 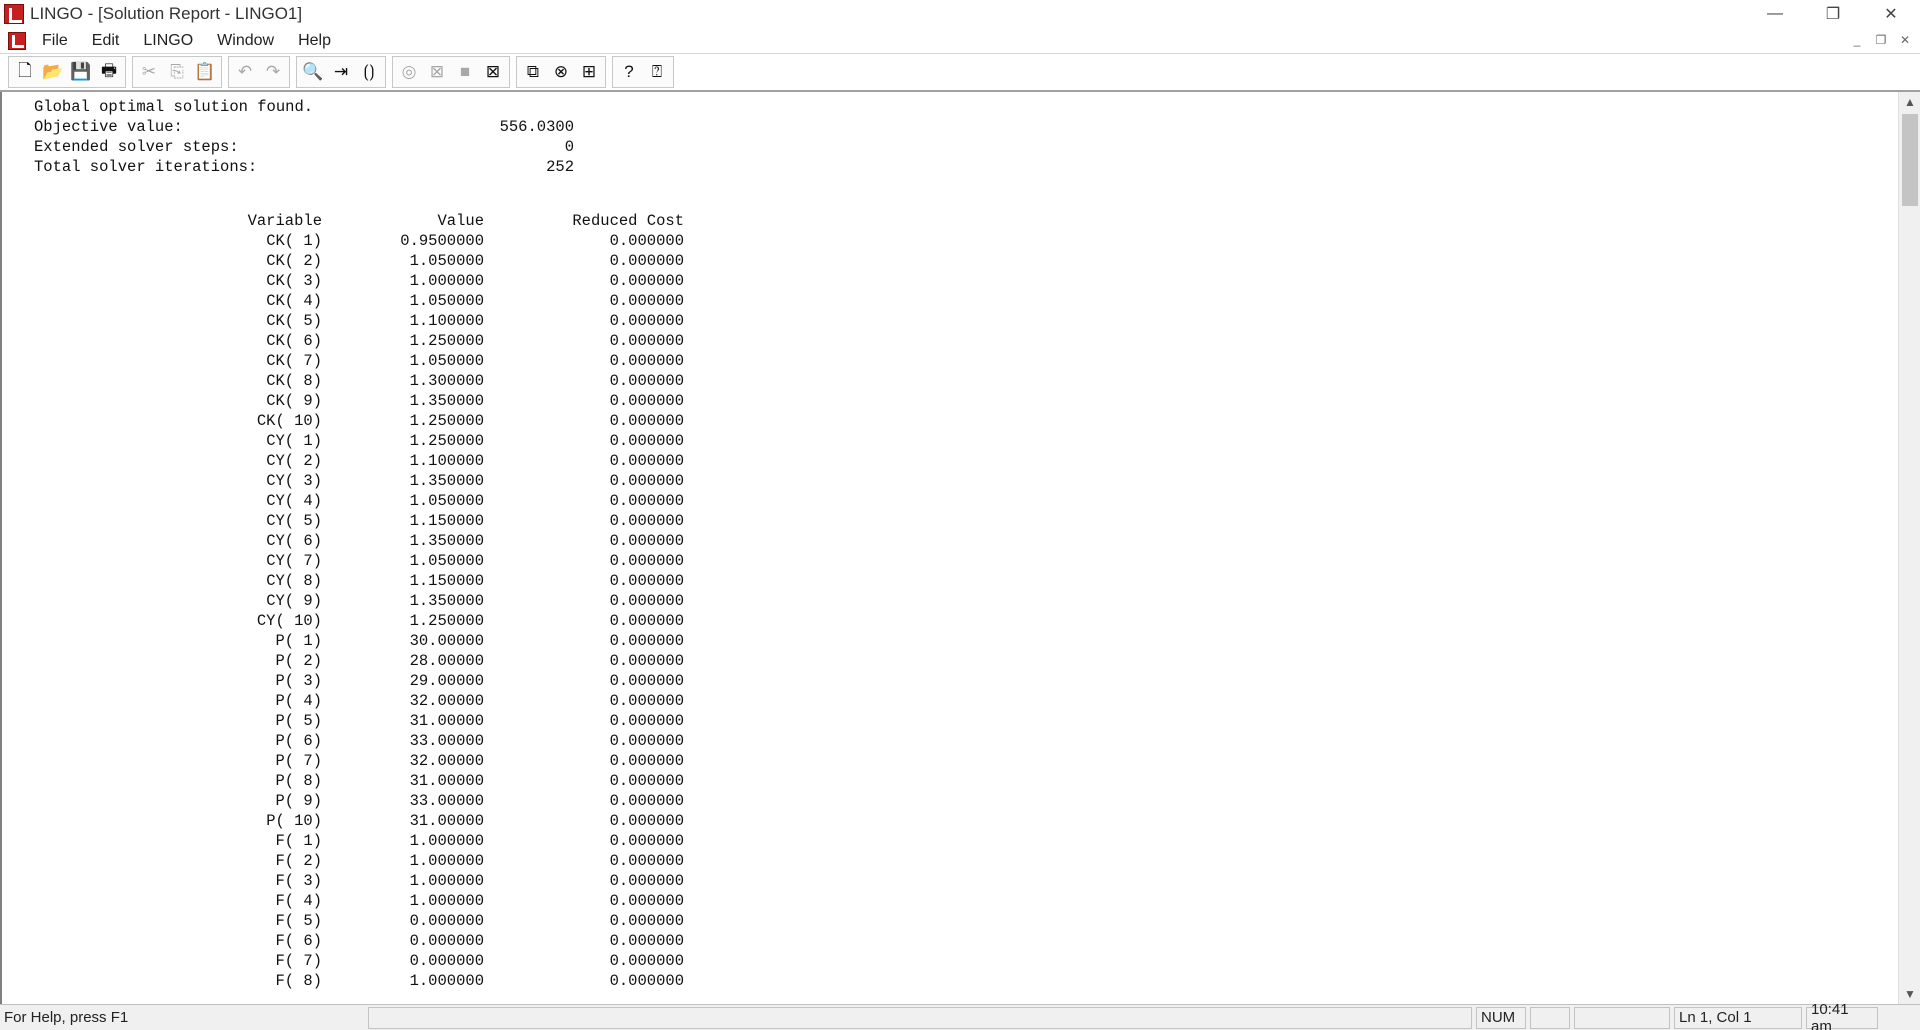 I want to click on scroll-down-icon: ▼, so click(x=1909, y=994).